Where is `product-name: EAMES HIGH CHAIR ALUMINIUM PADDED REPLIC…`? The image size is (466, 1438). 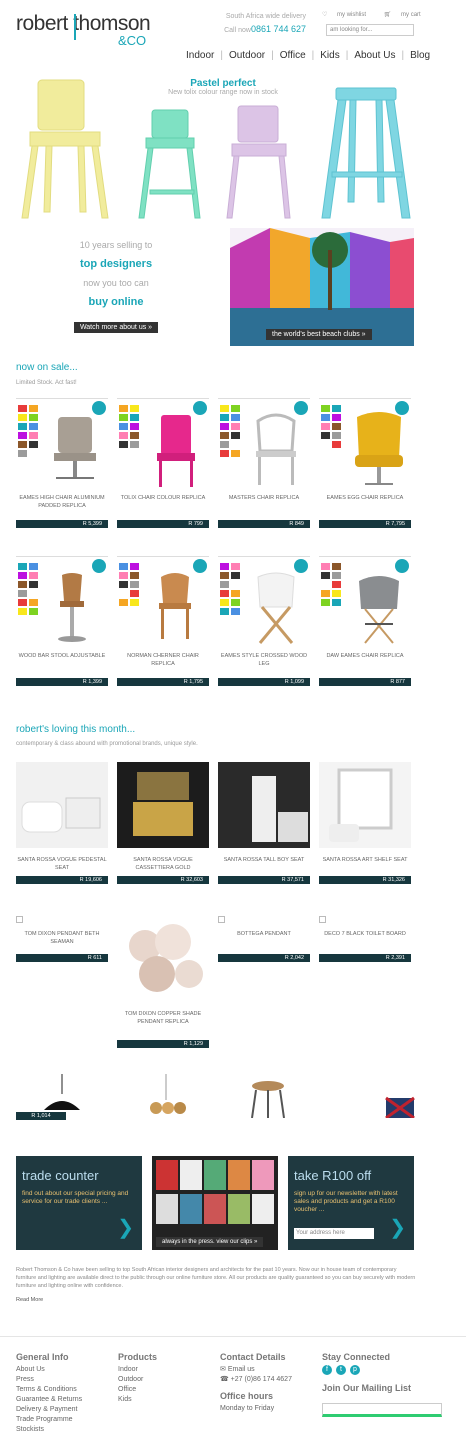 product-name: EAMES HIGH CHAIR ALUMINIUM PADDED REPLIC… is located at coordinates (62, 502).